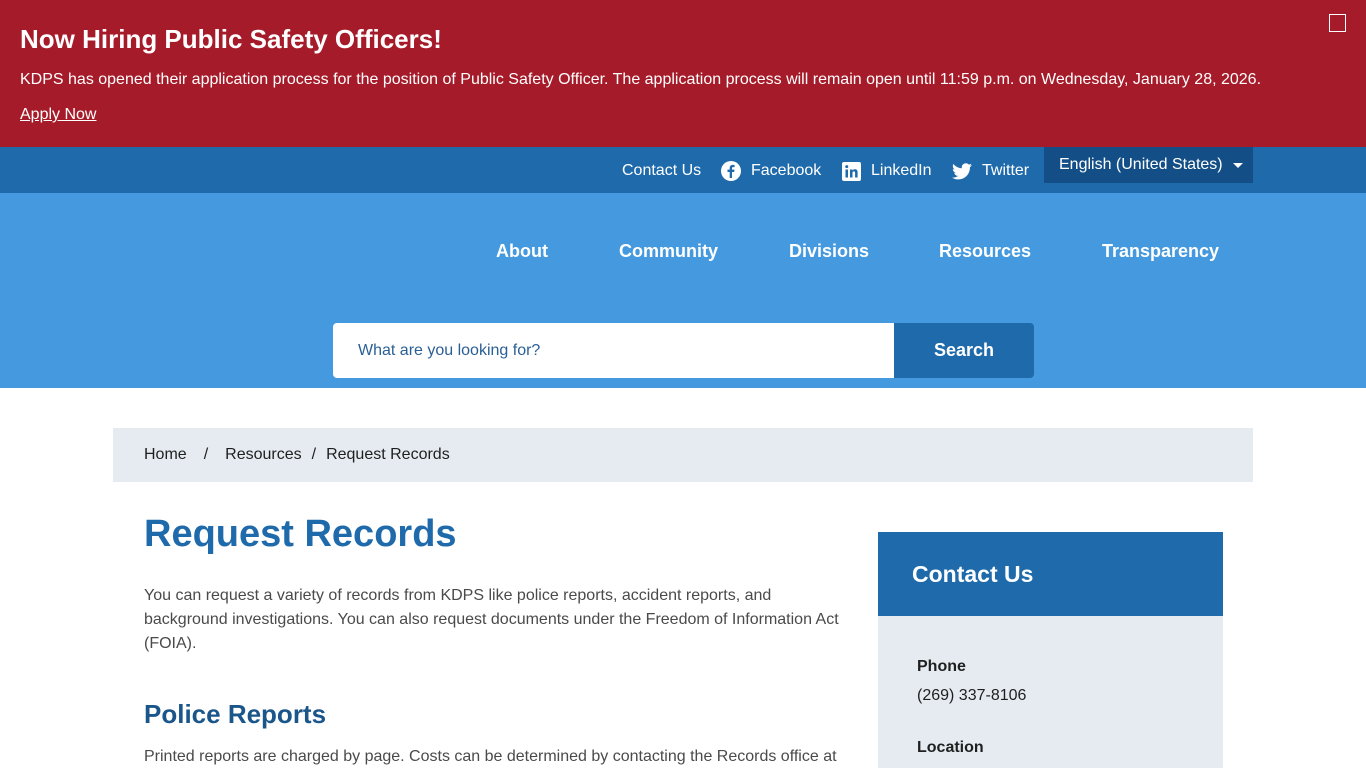 This screenshot has width=1366, height=769. What do you see at coordinates (613, 350) in the screenshot?
I see `search-input` at bounding box center [613, 350].